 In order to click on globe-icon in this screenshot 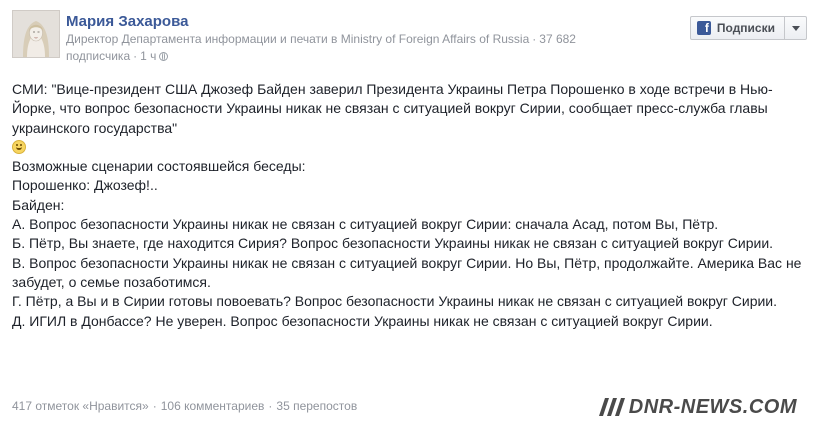, I will do `click(164, 56)`.